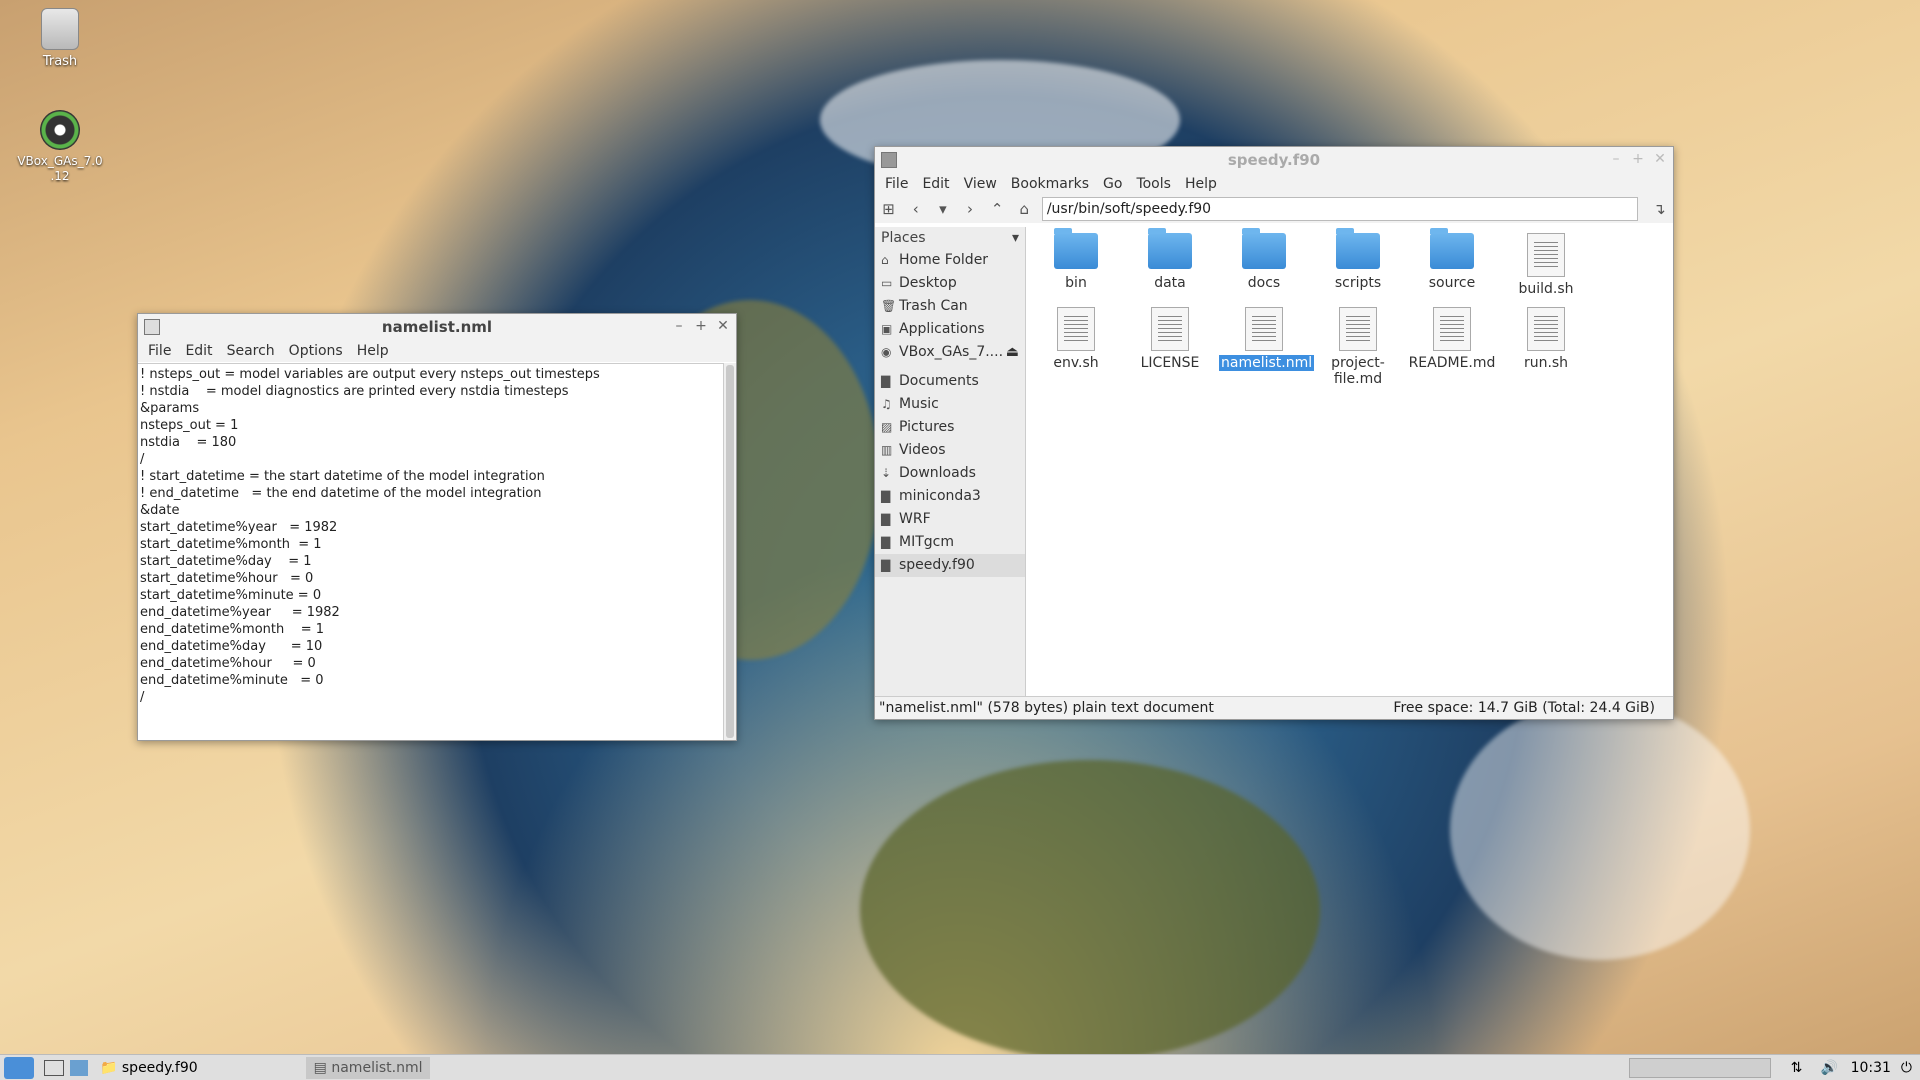 The width and height of the screenshot is (1920, 1080). Describe the element at coordinates (1274, 184) in the screenshot. I see `file-manager-menubar: File Edit View Bookmarks Go Tools Help` at that location.